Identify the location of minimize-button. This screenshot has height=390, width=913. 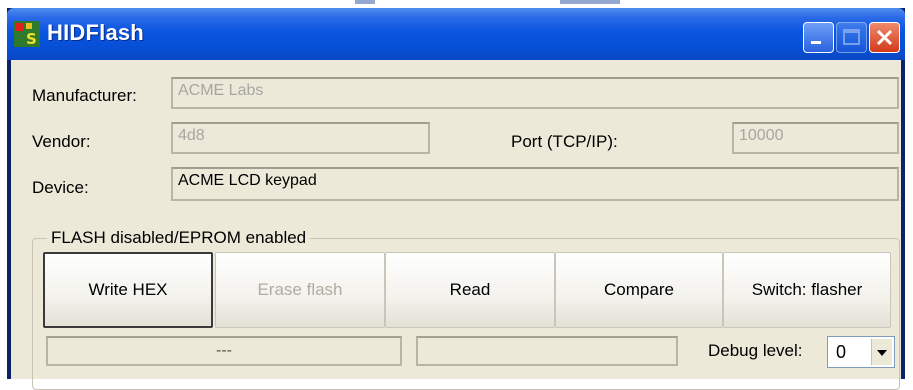
(818, 37).